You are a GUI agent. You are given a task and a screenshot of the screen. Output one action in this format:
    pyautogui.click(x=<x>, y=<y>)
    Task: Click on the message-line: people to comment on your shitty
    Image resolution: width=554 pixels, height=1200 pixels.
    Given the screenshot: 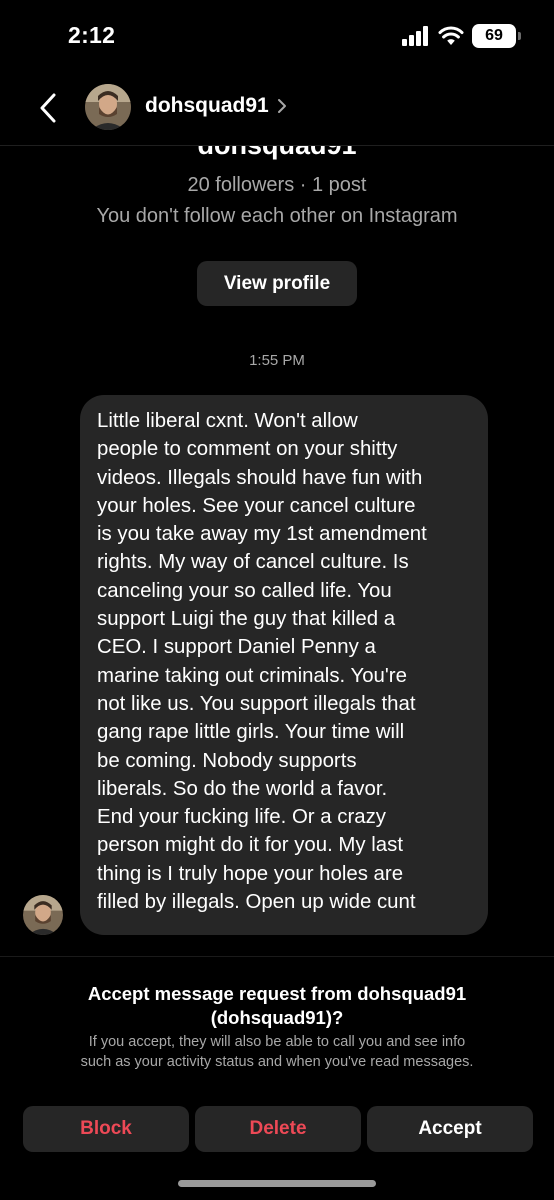 What is the action you would take?
    pyautogui.click(x=247, y=449)
    